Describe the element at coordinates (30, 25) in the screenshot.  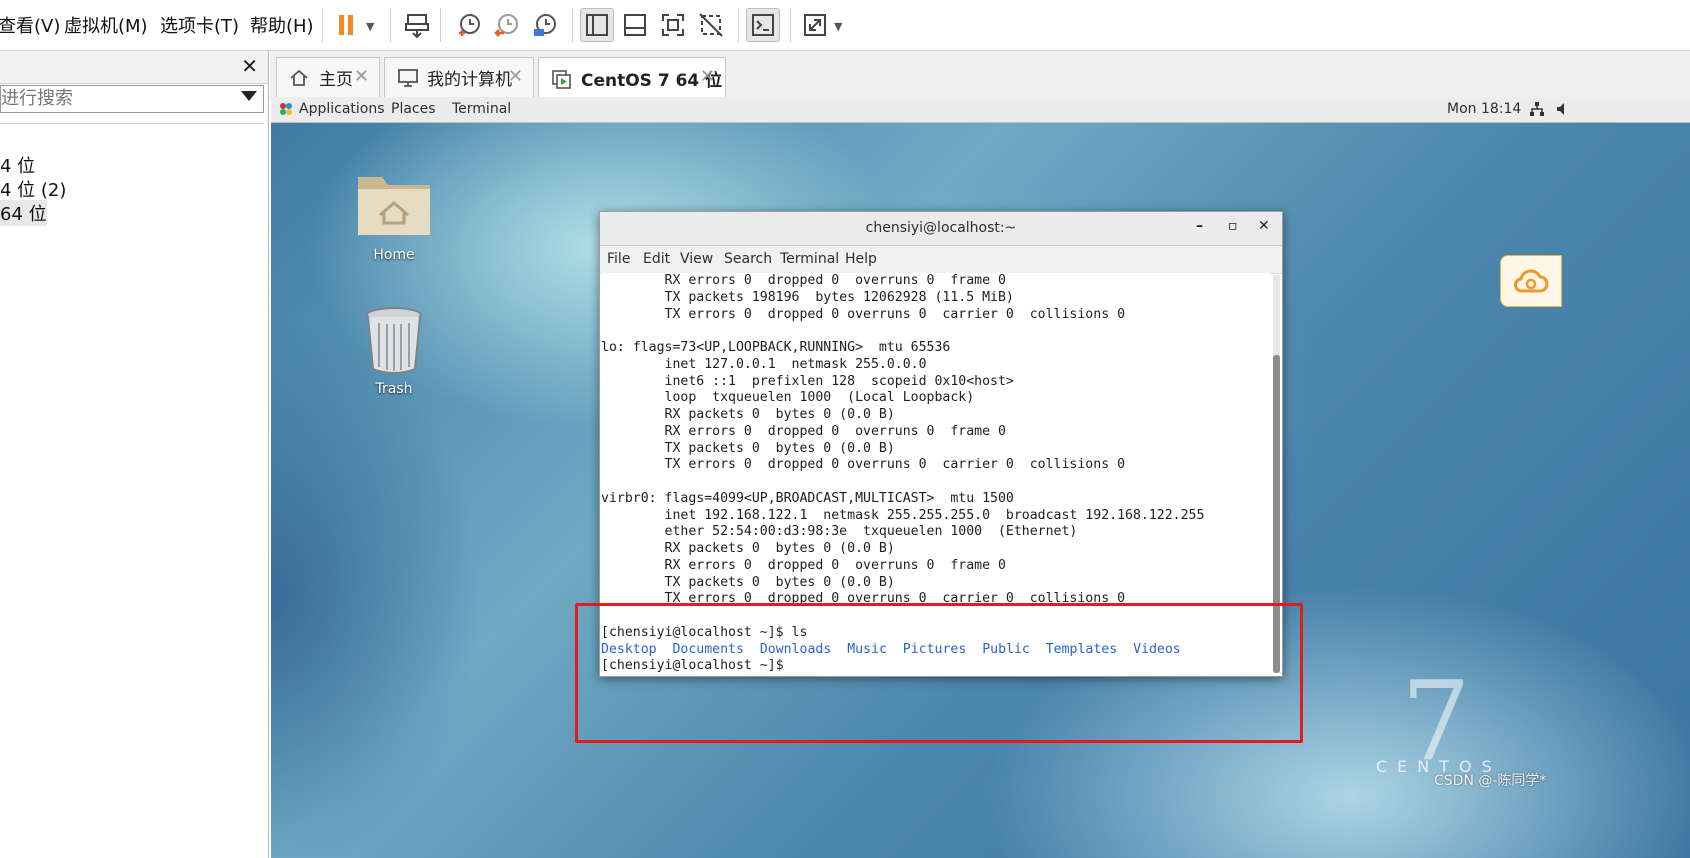
I see `menu-view: 查看(V)` at that location.